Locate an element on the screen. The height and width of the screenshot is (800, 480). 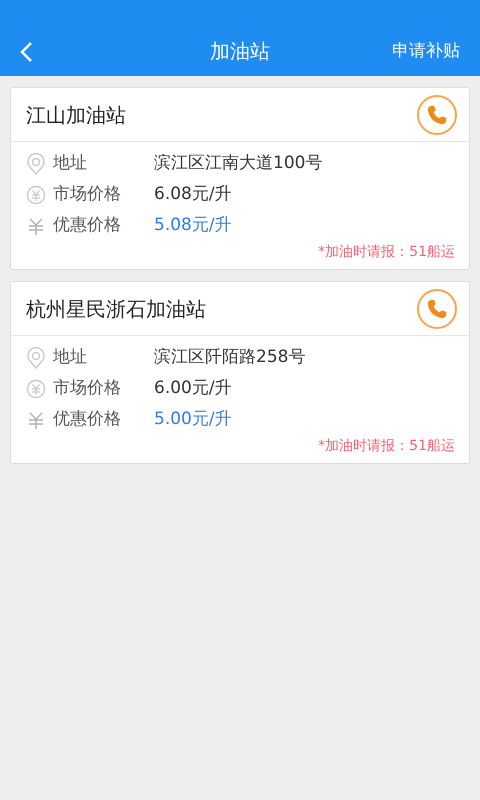
field-value: 6.08元/升 is located at coordinates (193, 194).